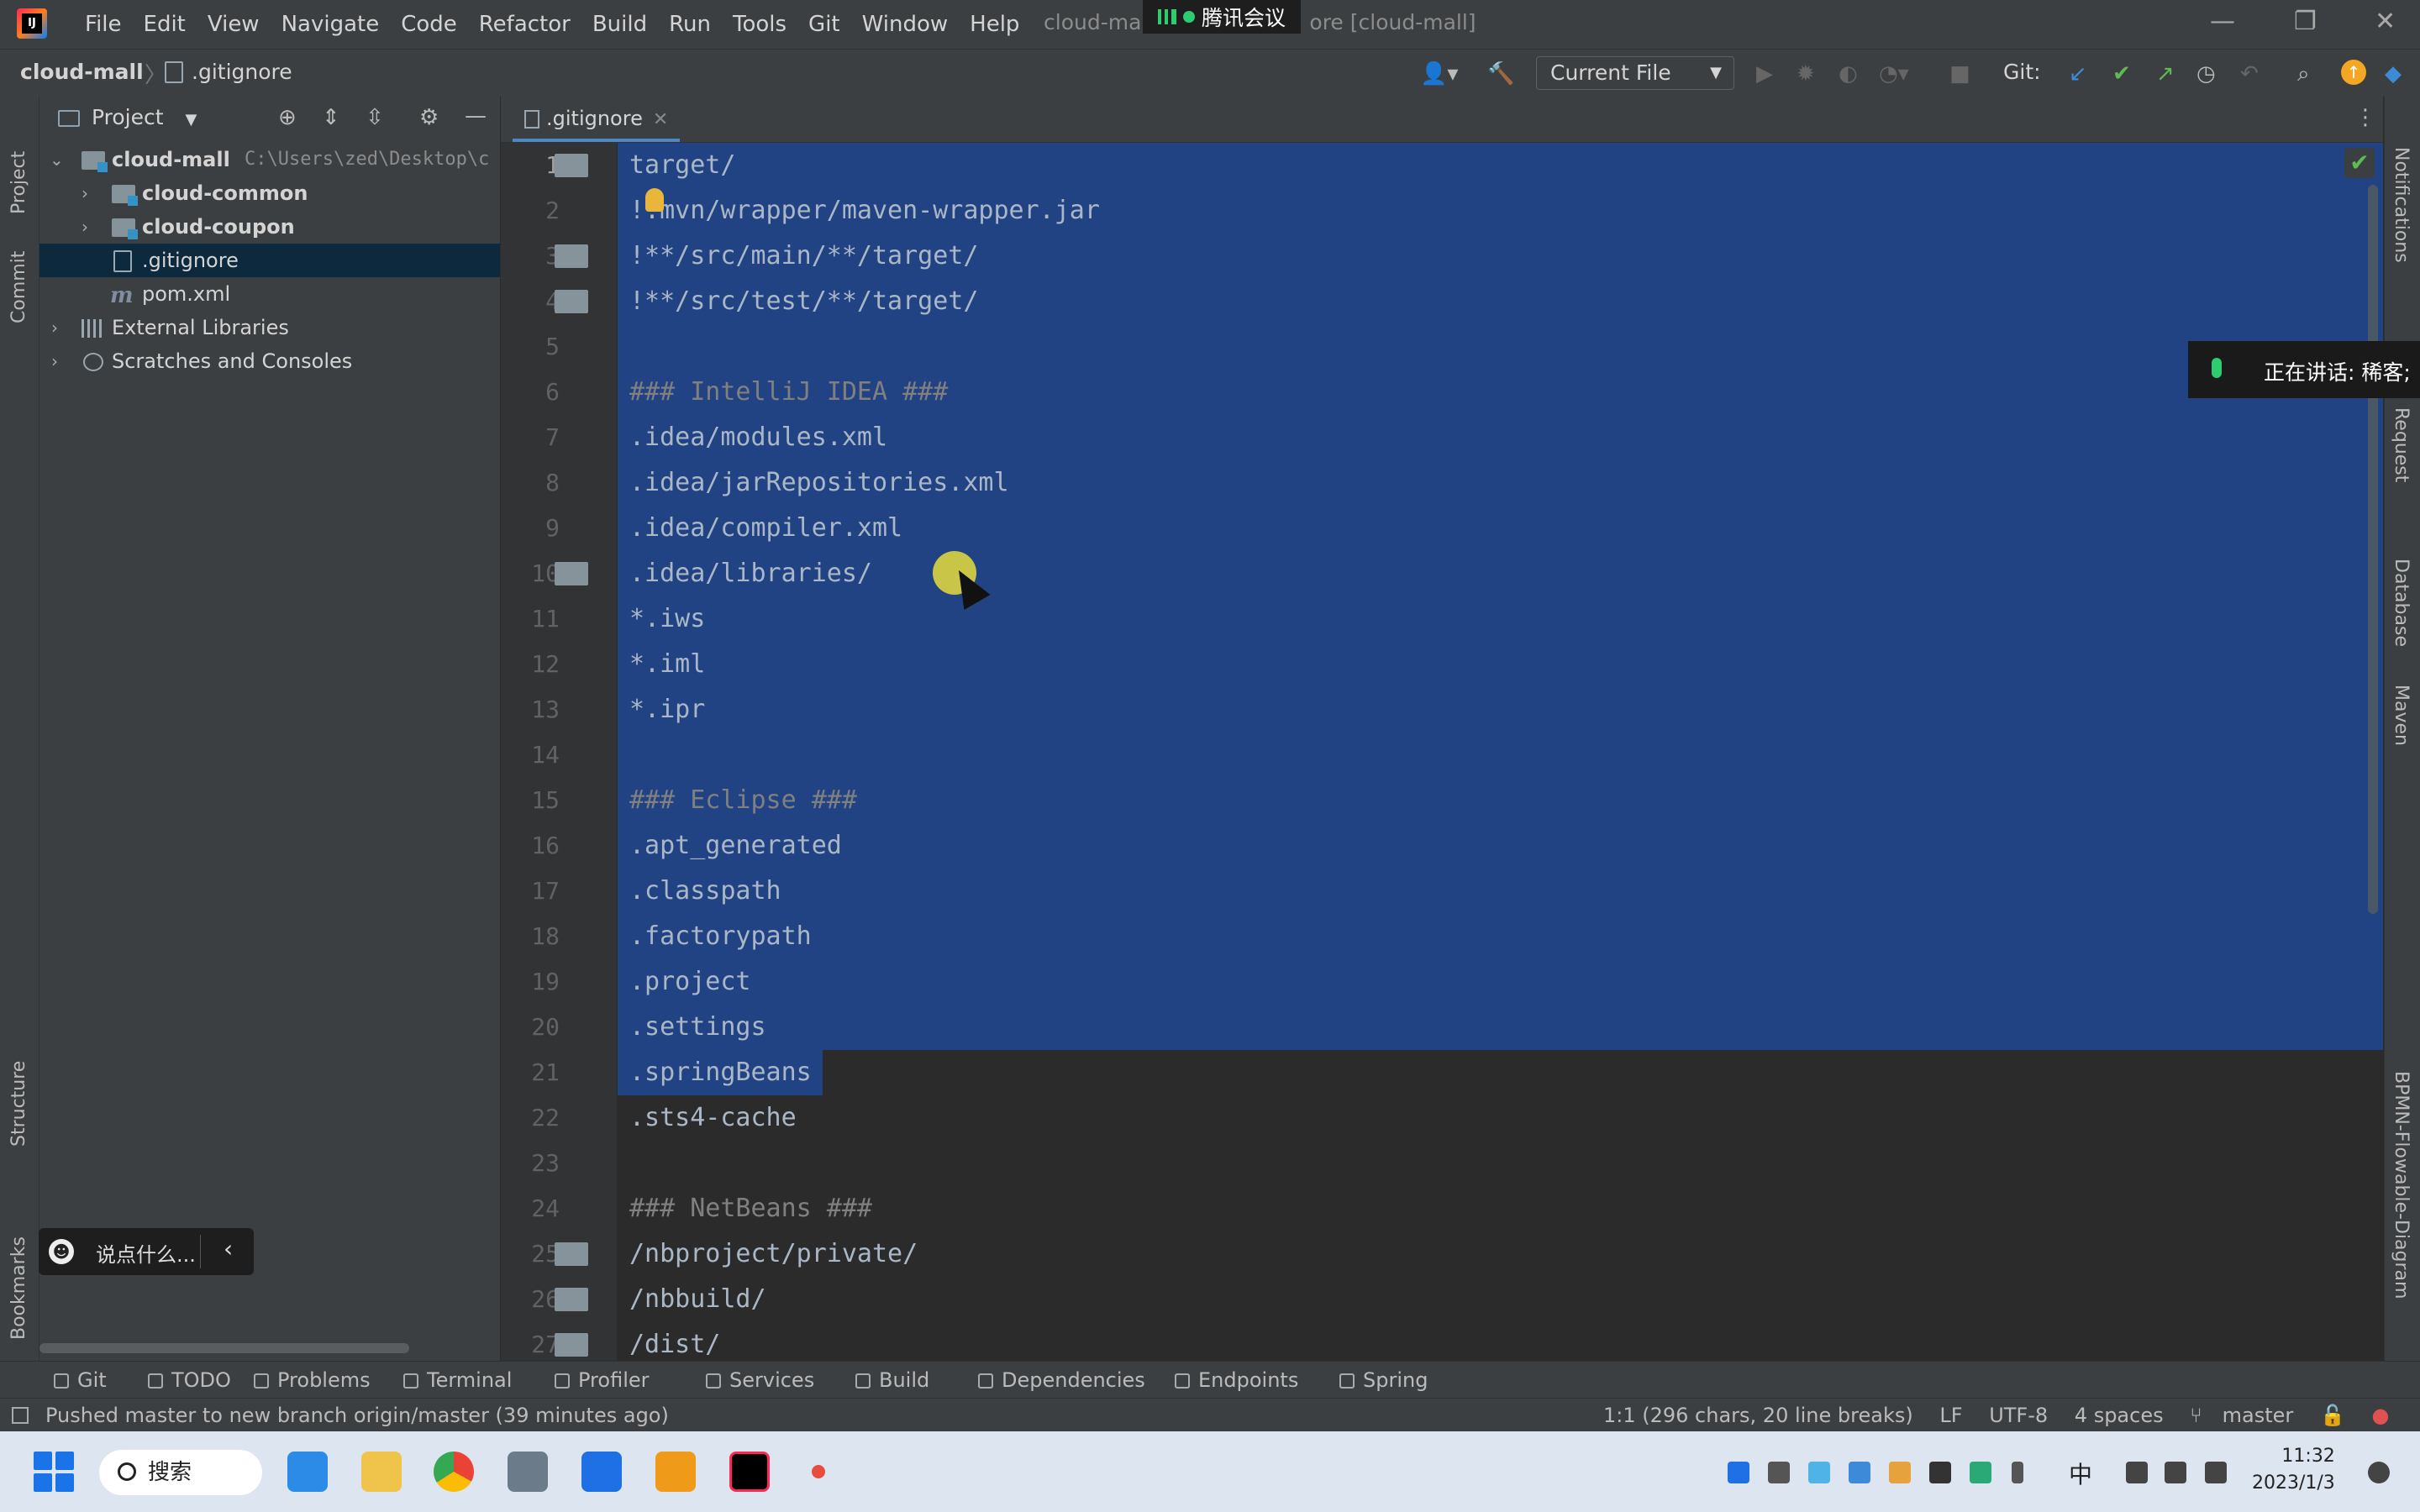 This screenshot has height=1512, width=2420. I want to click on tab-gitignore: .gitignore ✕, so click(597, 119).